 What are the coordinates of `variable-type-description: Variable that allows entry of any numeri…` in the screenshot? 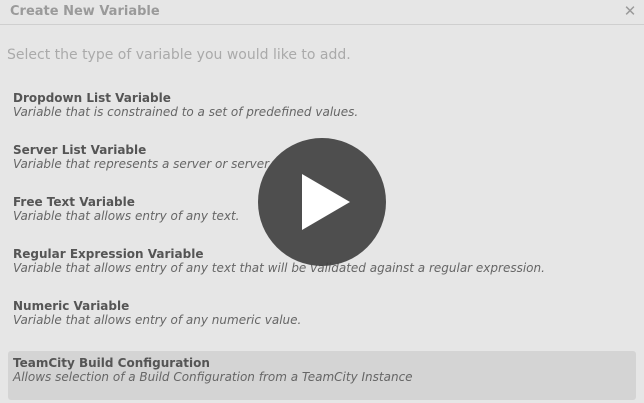 It's located at (157, 320).